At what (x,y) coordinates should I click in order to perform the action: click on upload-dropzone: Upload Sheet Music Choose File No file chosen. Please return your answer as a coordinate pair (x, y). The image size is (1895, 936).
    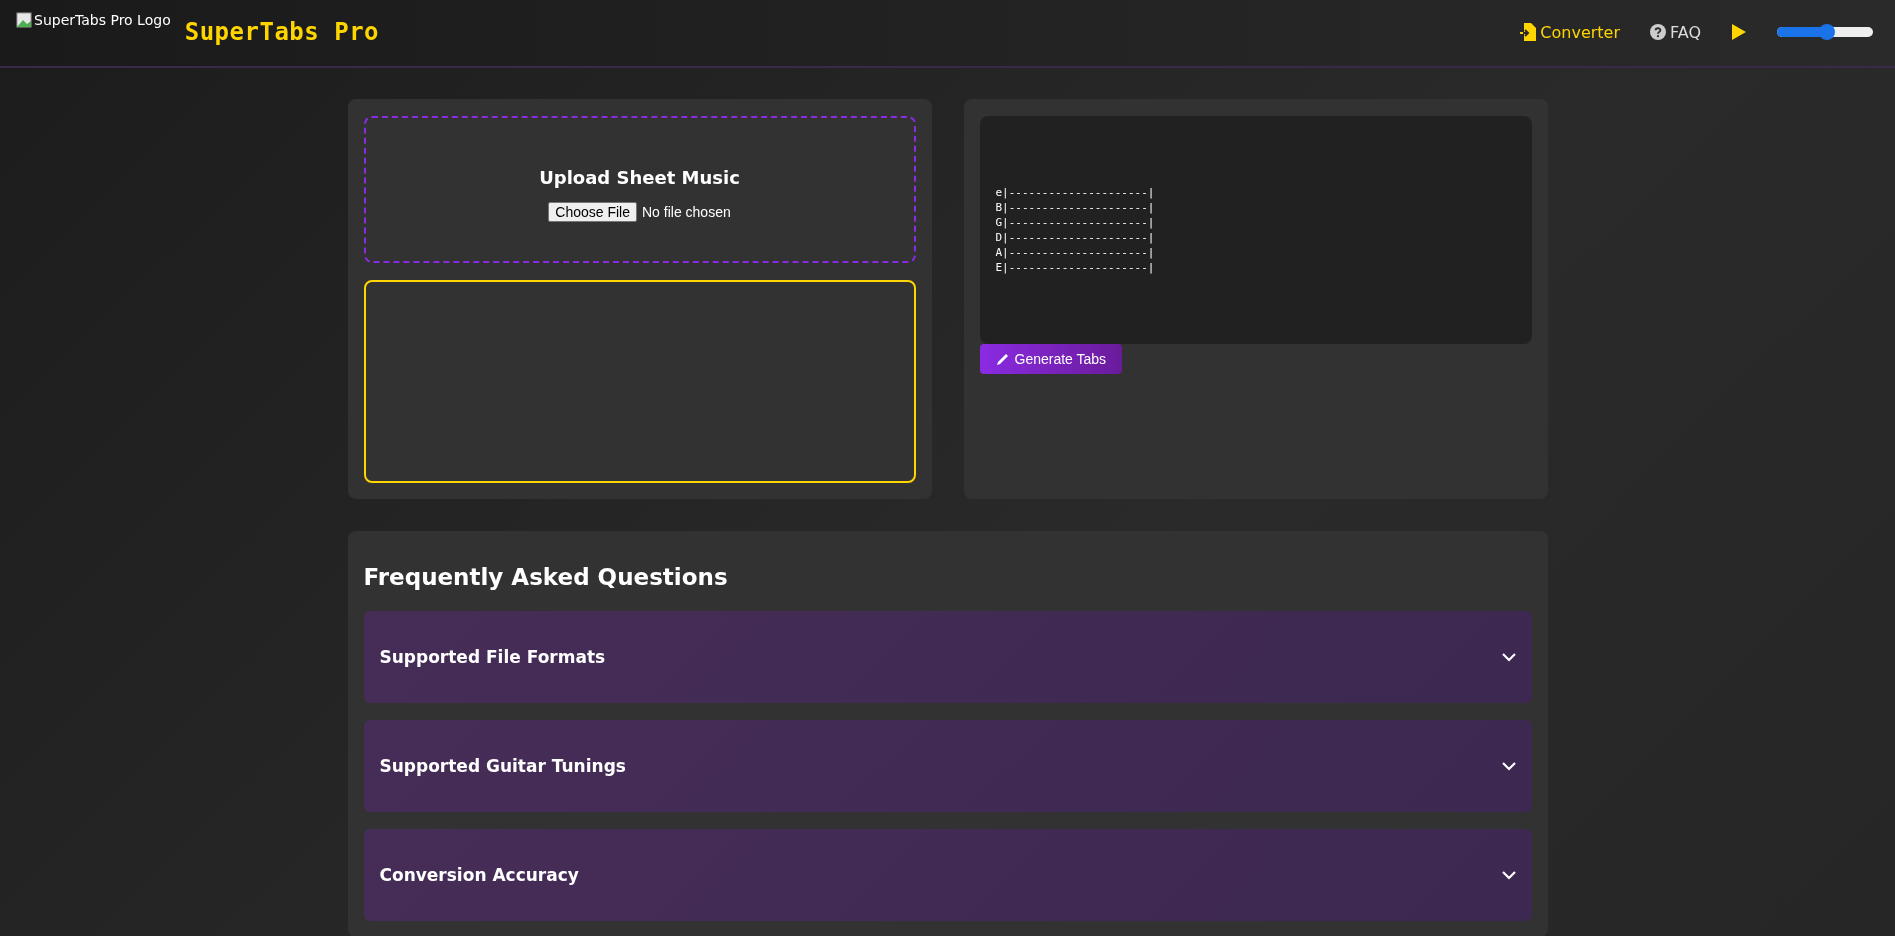
    Looking at the image, I should click on (639, 189).